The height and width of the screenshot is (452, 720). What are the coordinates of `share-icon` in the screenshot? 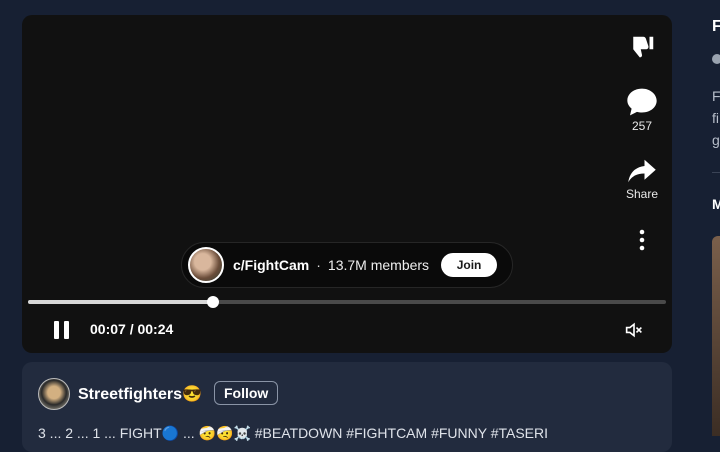 It's located at (642, 171).